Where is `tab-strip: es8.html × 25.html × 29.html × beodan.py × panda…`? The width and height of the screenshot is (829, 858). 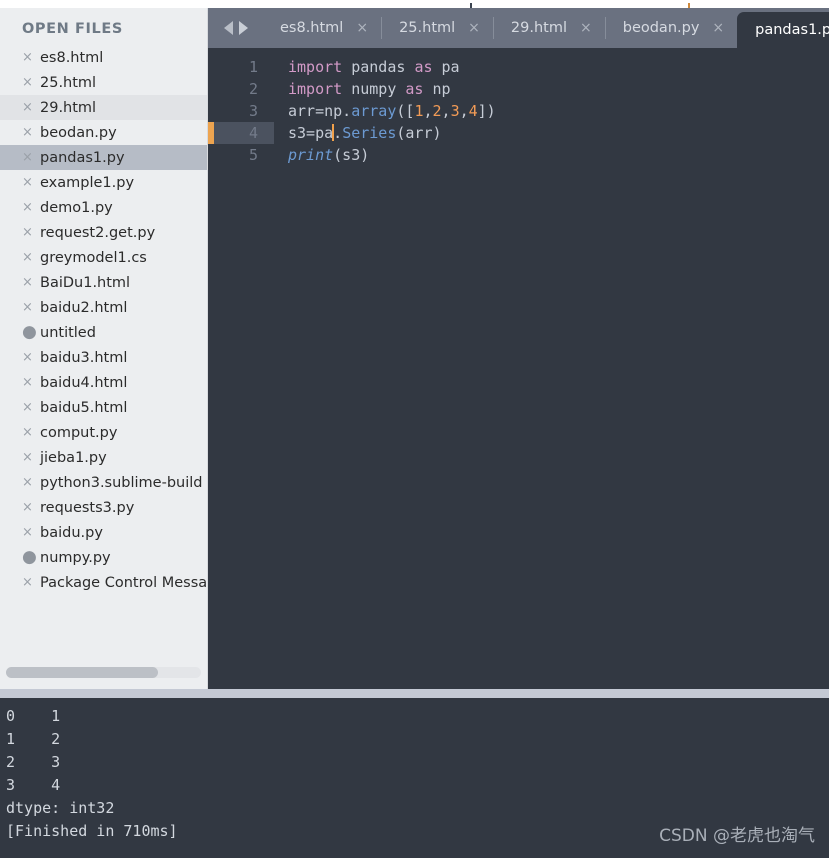
tab-strip: es8.html × 25.html × 29.html × beodan.py × panda… is located at coordinates (545, 28).